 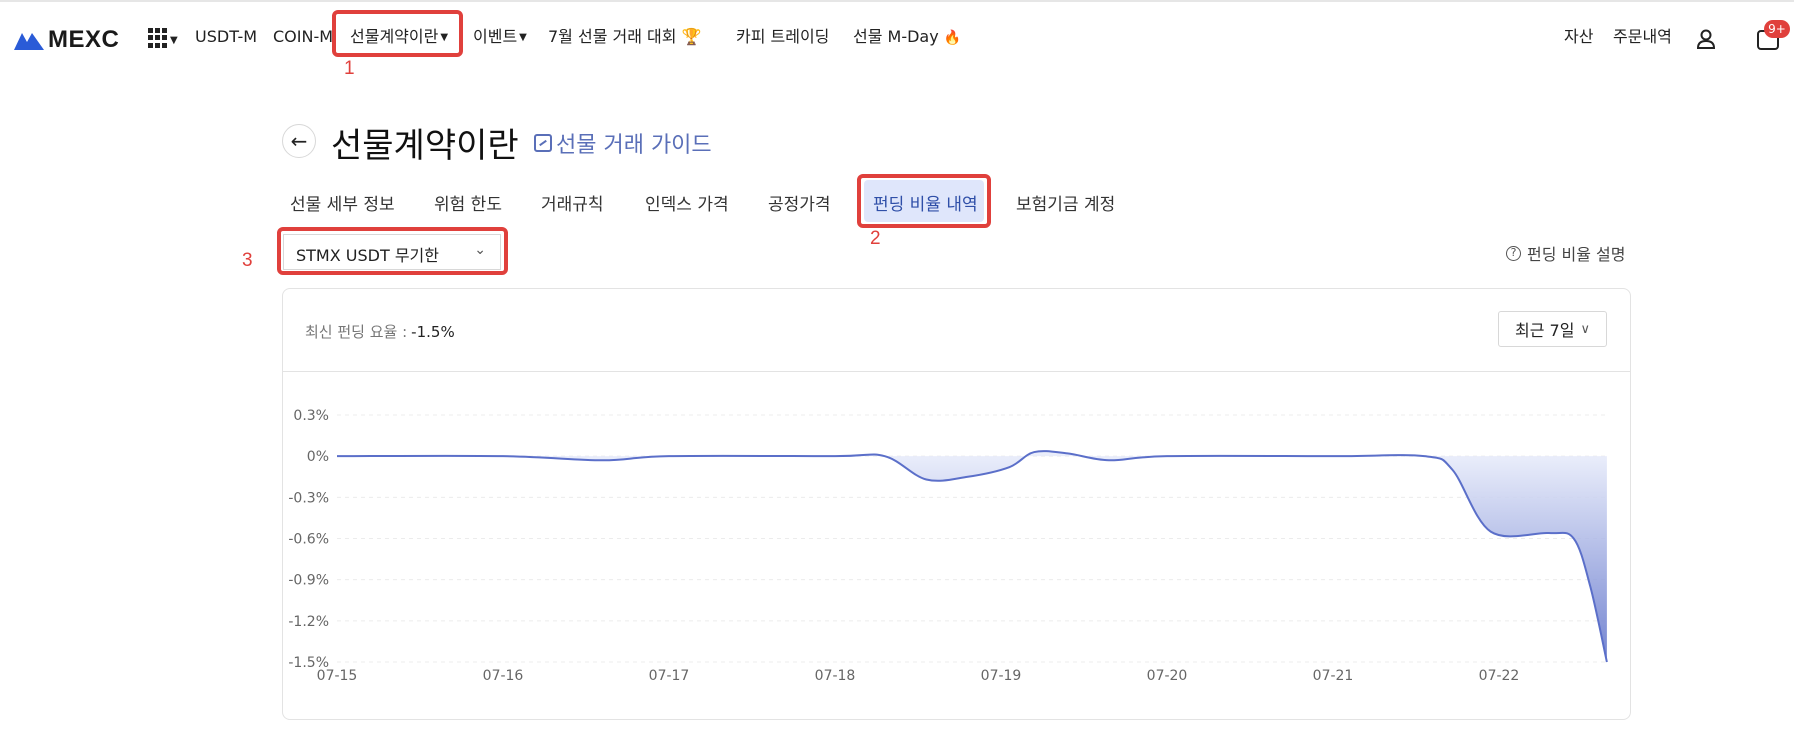 I want to click on tab-index-price: 인덱스 가격, so click(x=687, y=202).